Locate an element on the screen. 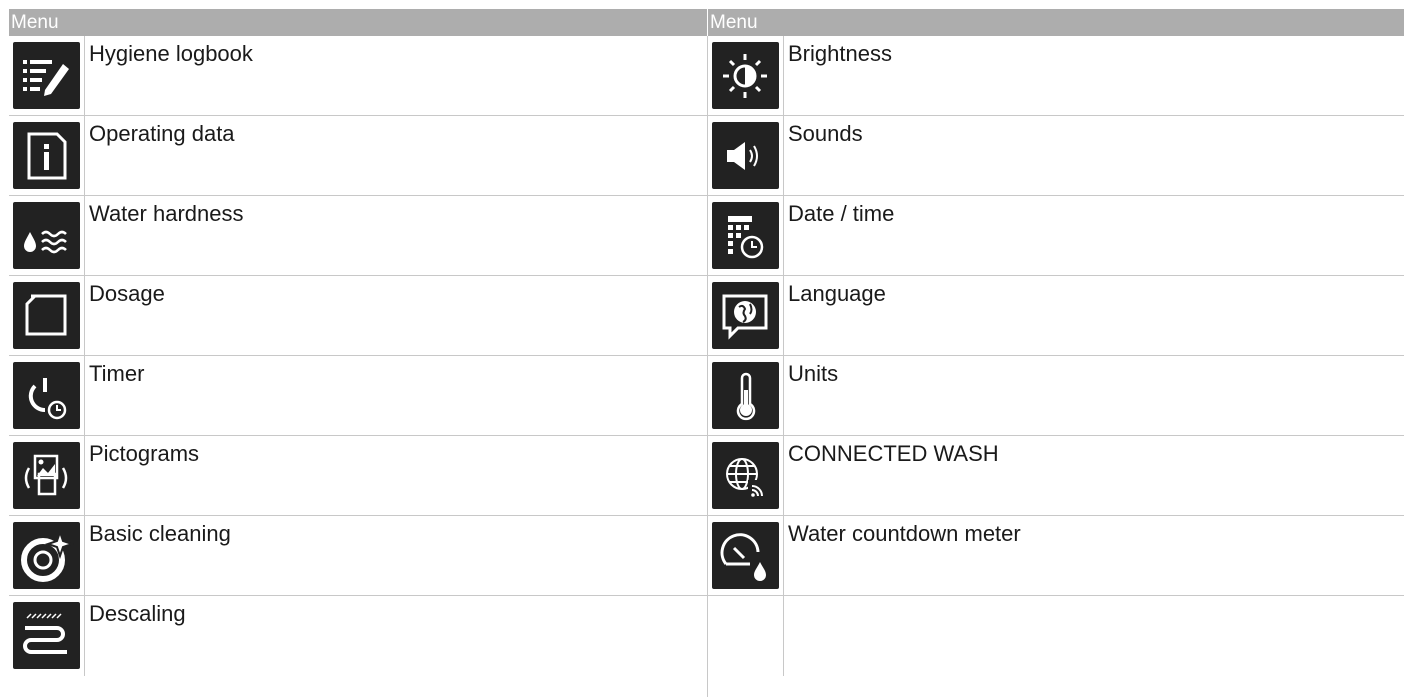 The image size is (1413, 697). menu-item-label: CONNECTED WASH is located at coordinates (893, 453).